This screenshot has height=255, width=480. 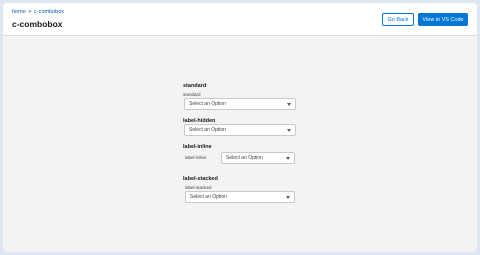 What do you see at coordinates (196, 157) in the screenshot?
I see `combobox-label: label-inline` at bounding box center [196, 157].